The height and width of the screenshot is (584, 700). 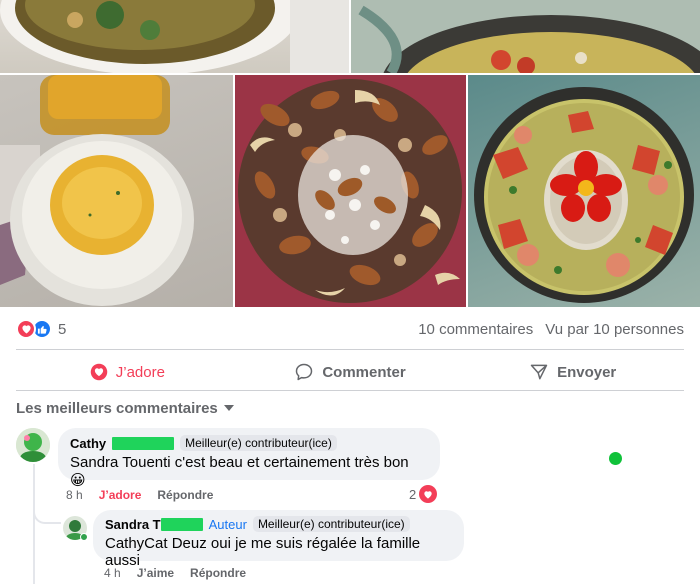 I want to click on comment-meta: 8 h J’adore Répondre, so click(x=139, y=495).